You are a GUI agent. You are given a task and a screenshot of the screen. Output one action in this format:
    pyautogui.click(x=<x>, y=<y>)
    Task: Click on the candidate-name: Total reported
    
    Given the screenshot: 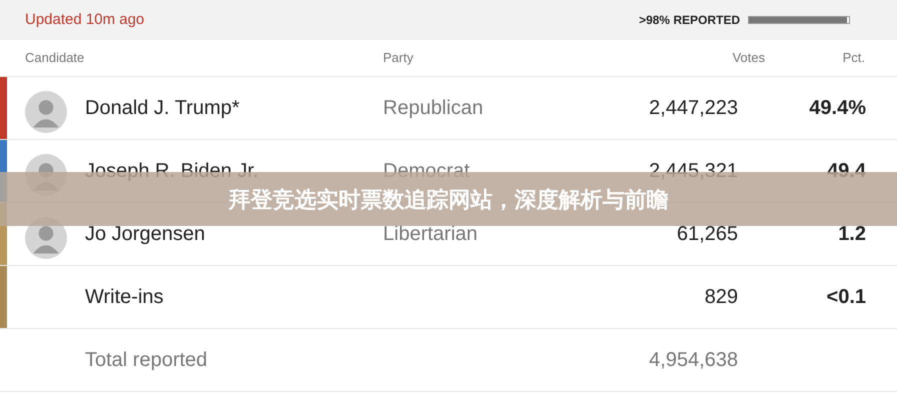 What is the action you would take?
    pyautogui.click(x=146, y=360)
    